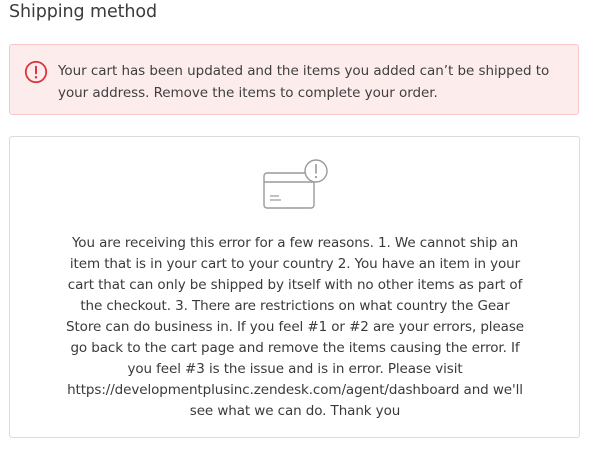 This screenshot has height=450, width=602. I want to click on shipping-method-title: Shipping method, so click(83, 12).